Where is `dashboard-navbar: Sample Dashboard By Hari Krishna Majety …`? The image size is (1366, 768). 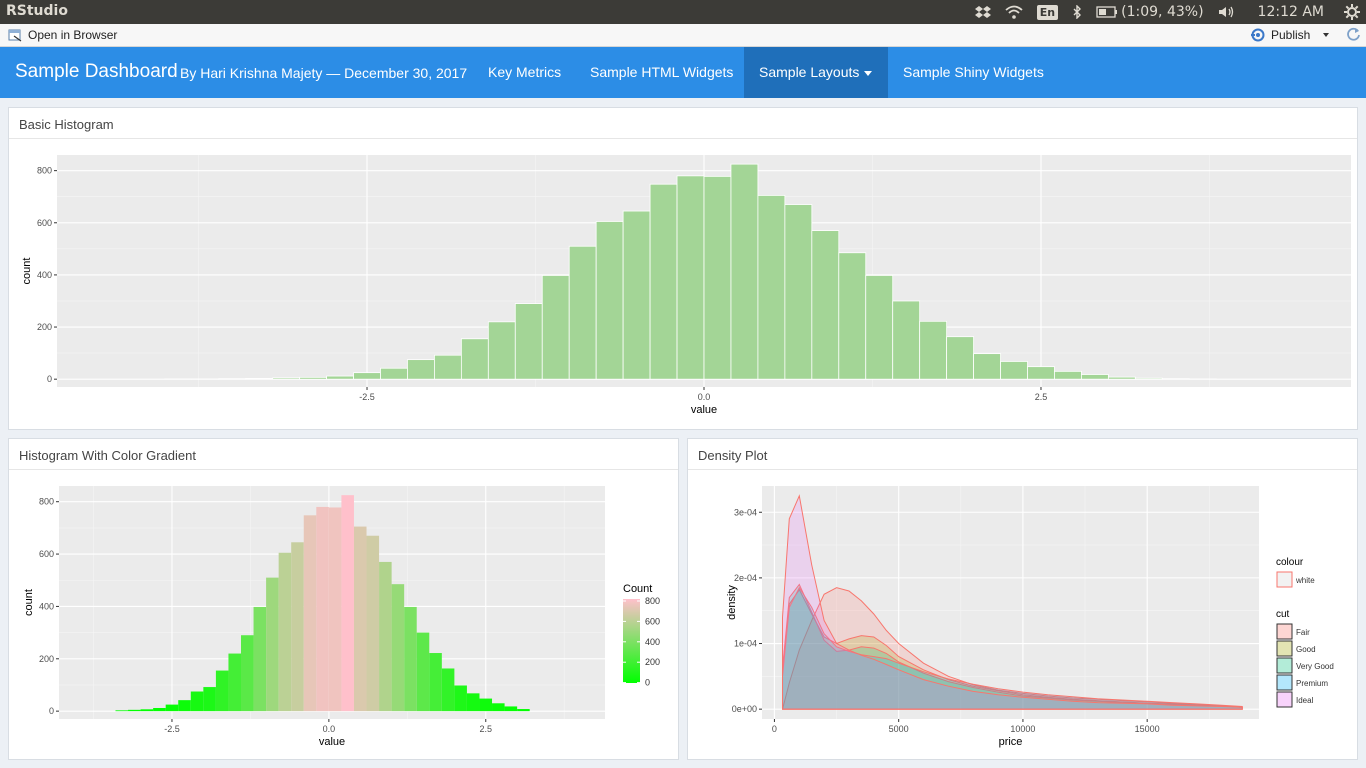
dashboard-navbar: Sample Dashboard By Hari Krishna Majety … is located at coordinates (683, 72).